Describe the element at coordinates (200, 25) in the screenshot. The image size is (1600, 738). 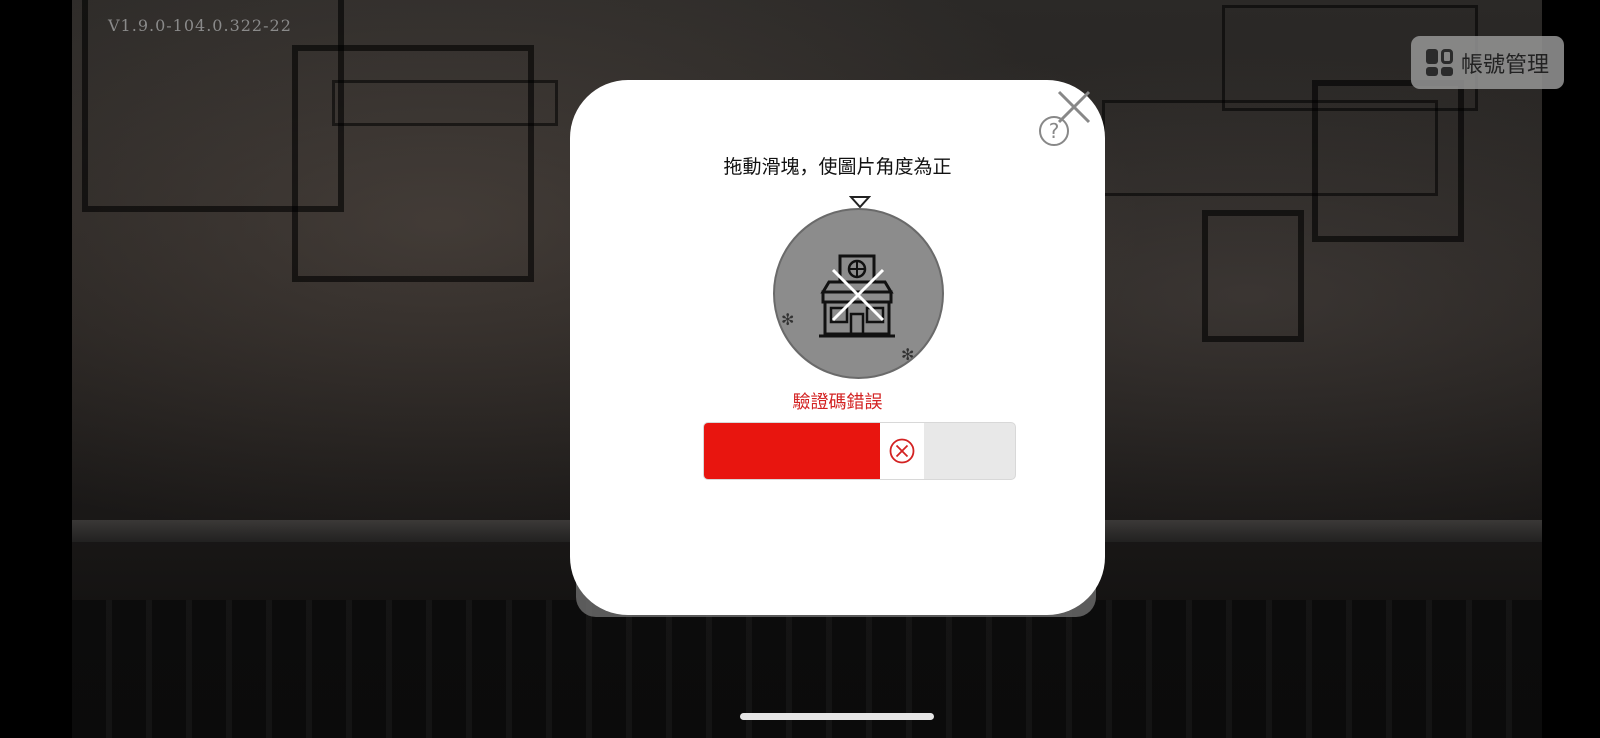
I see `version-label: V1.9.0-104.0.322-22` at that location.